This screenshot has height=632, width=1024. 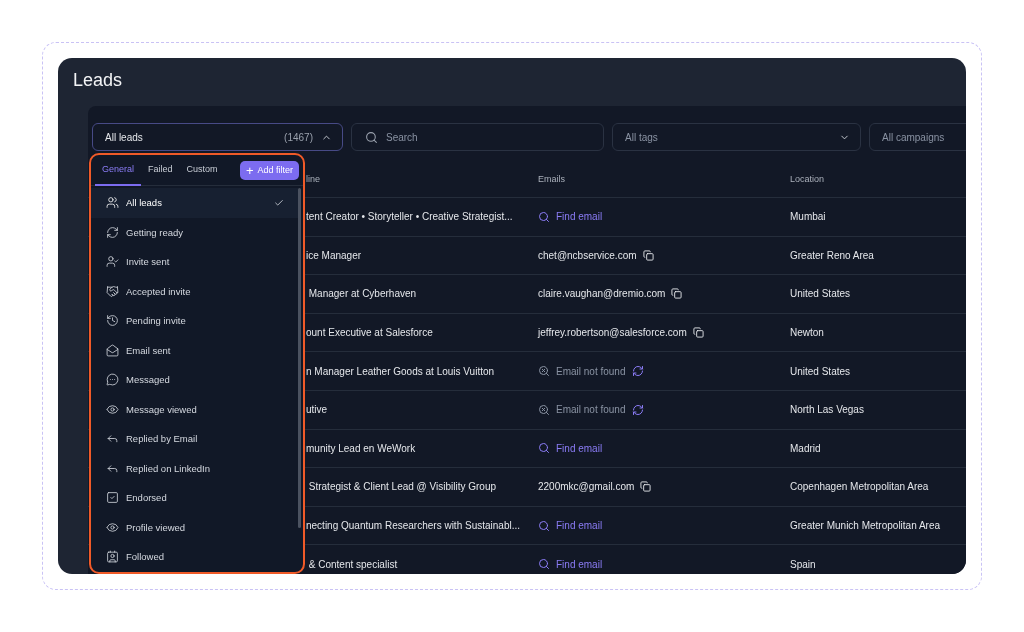 What do you see at coordinates (477, 137) in the screenshot?
I see `search-field: Search` at bounding box center [477, 137].